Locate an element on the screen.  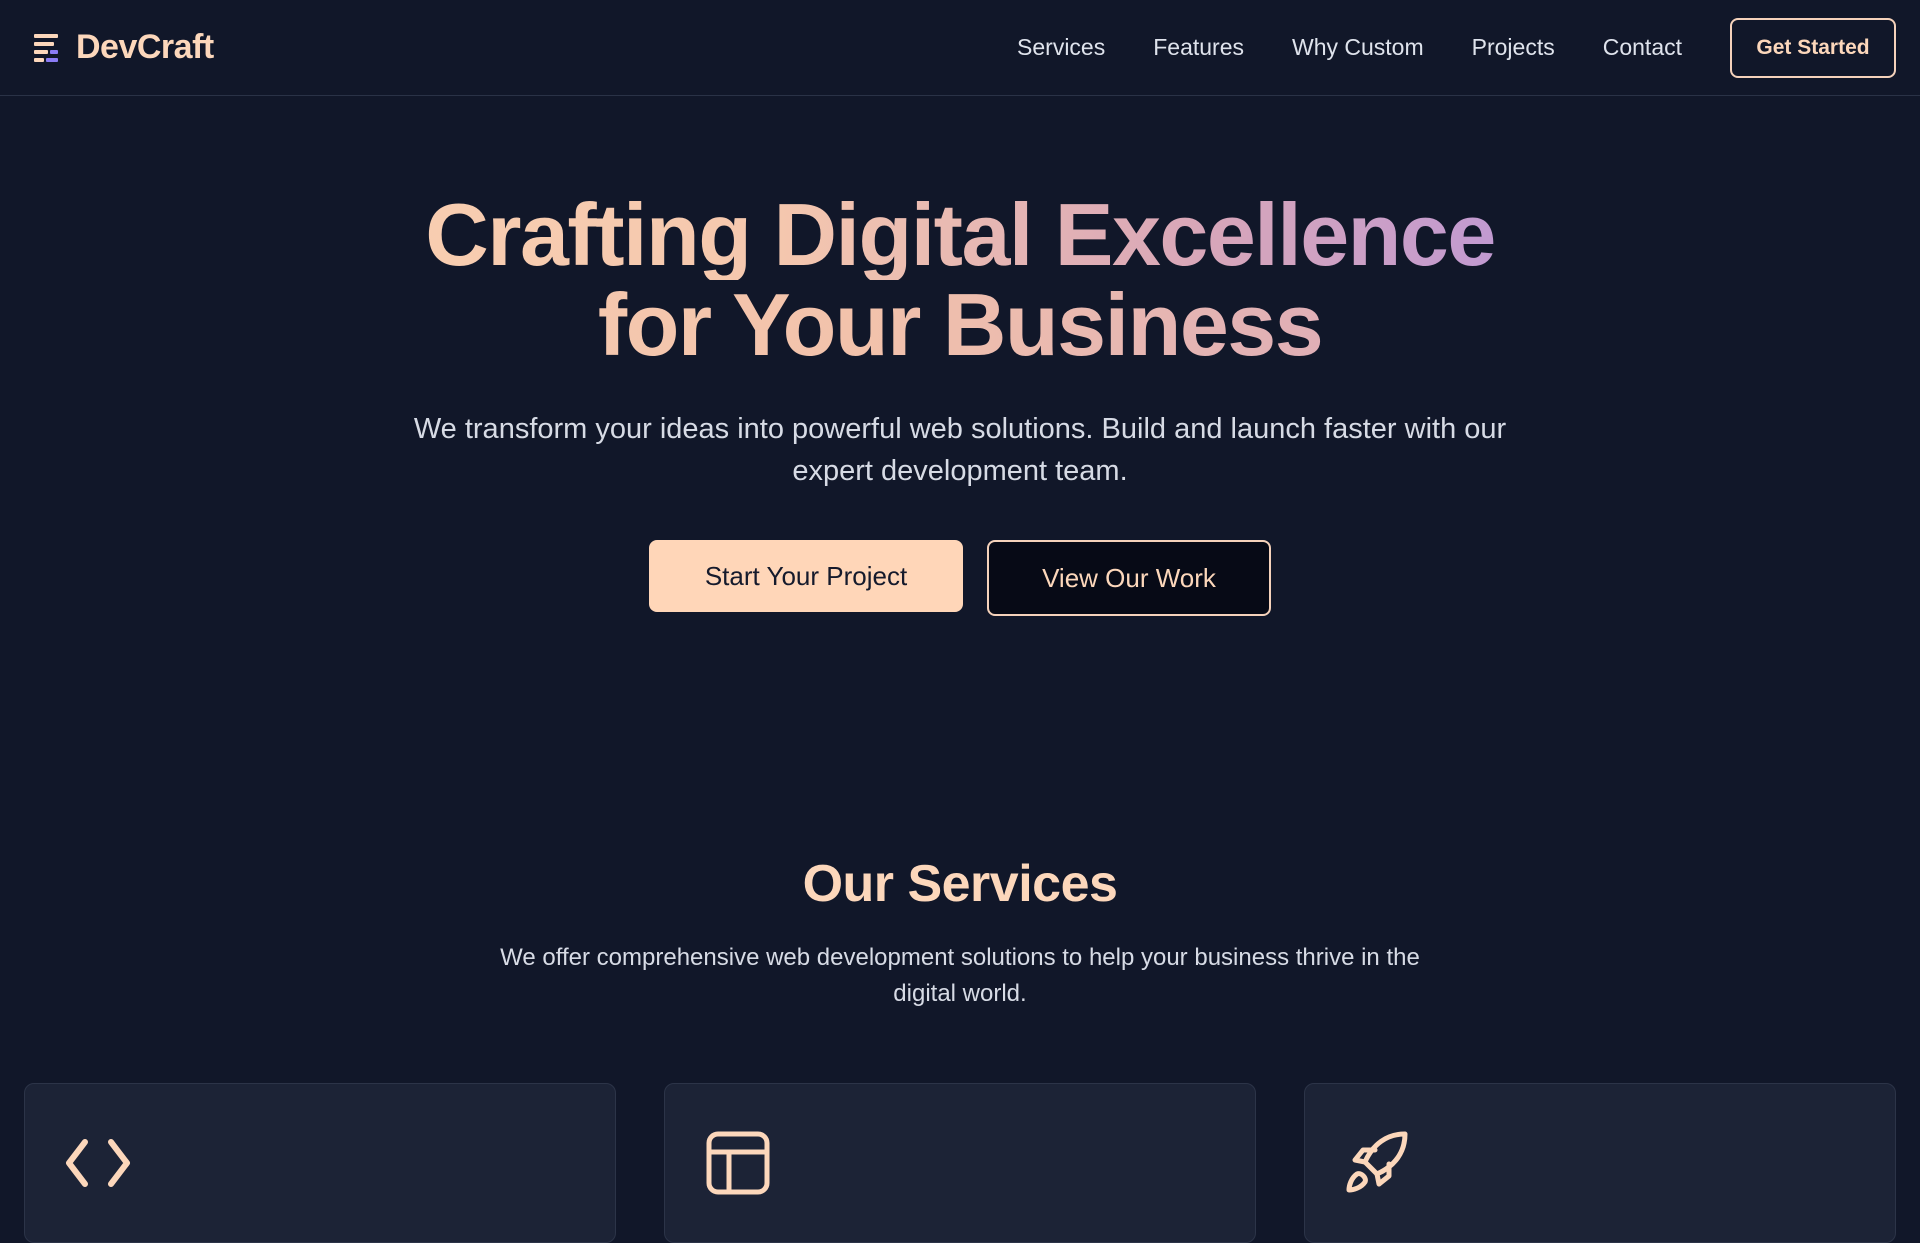
service-card-code is located at coordinates (320, 1163).